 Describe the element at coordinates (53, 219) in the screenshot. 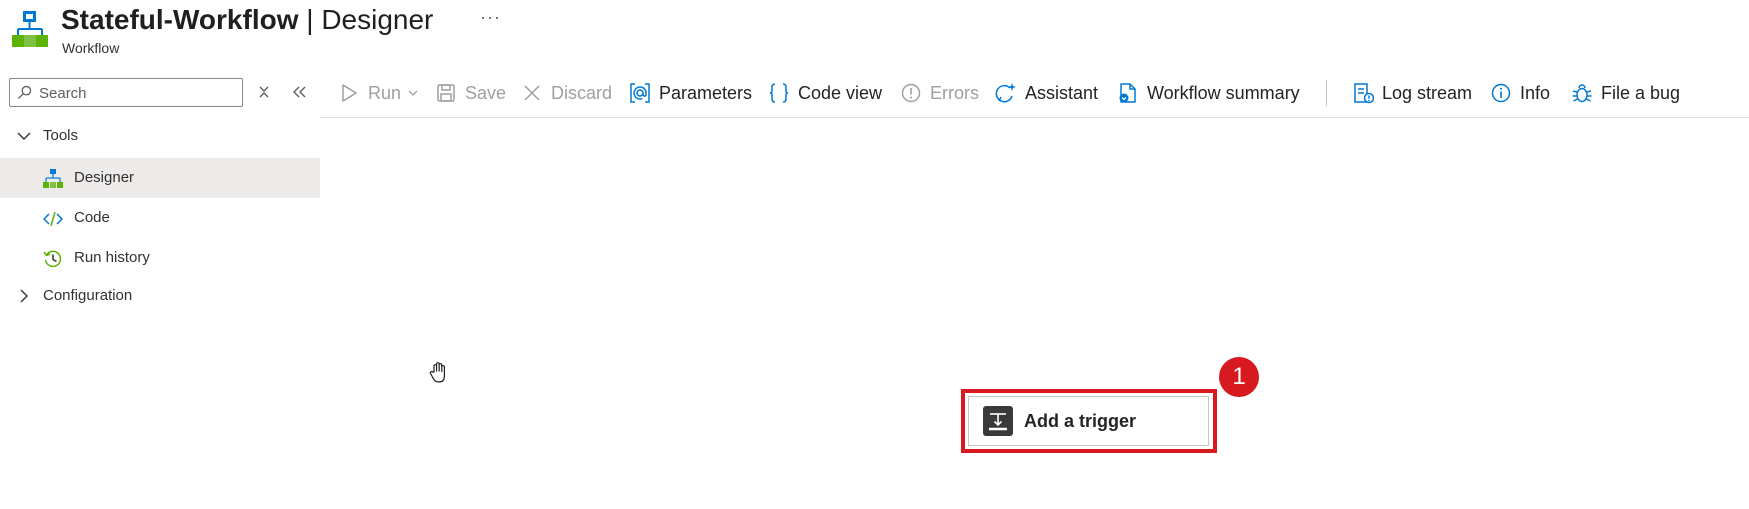

I see `code-icon` at that location.